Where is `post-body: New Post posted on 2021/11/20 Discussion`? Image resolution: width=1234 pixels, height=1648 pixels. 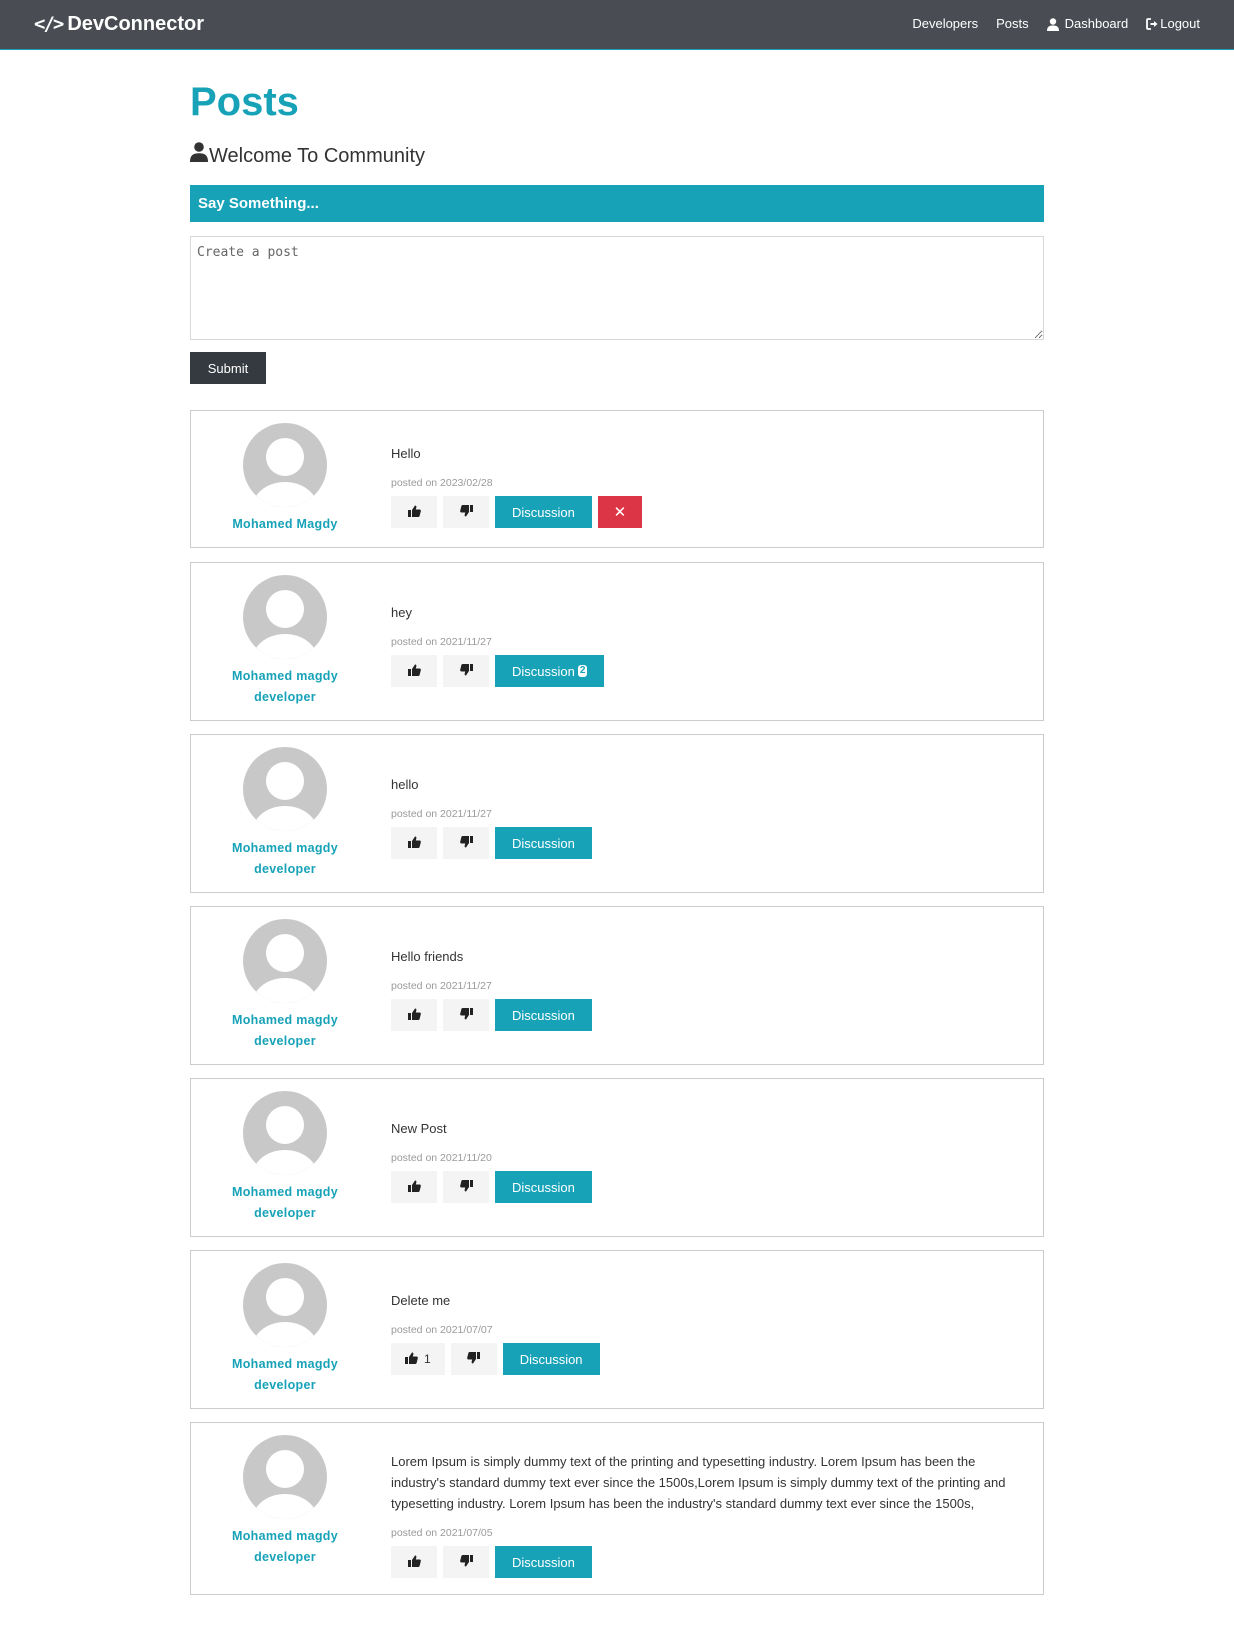 post-body: New Post posted on 2021/11/20 Discussion is located at coordinates (704, 1160).